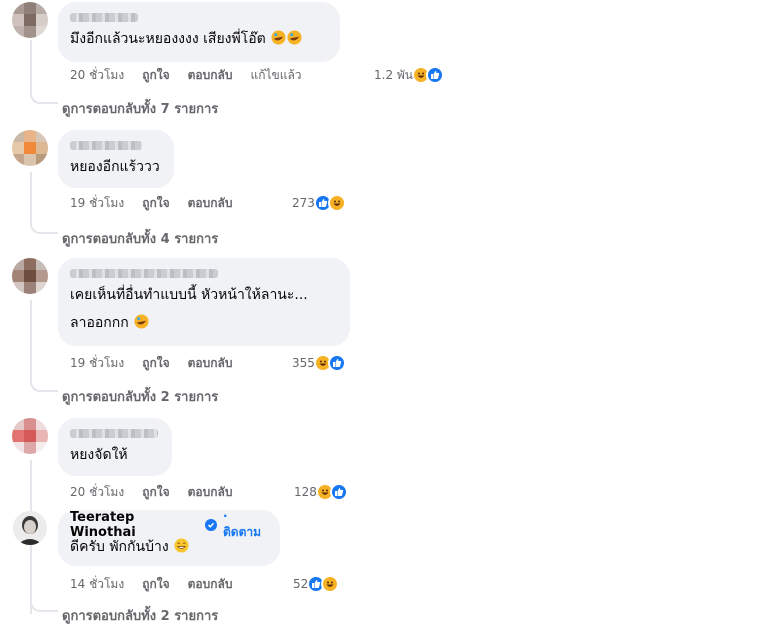 The image size is (775, 628). I want to click on author-avatar, so click(30, 528).